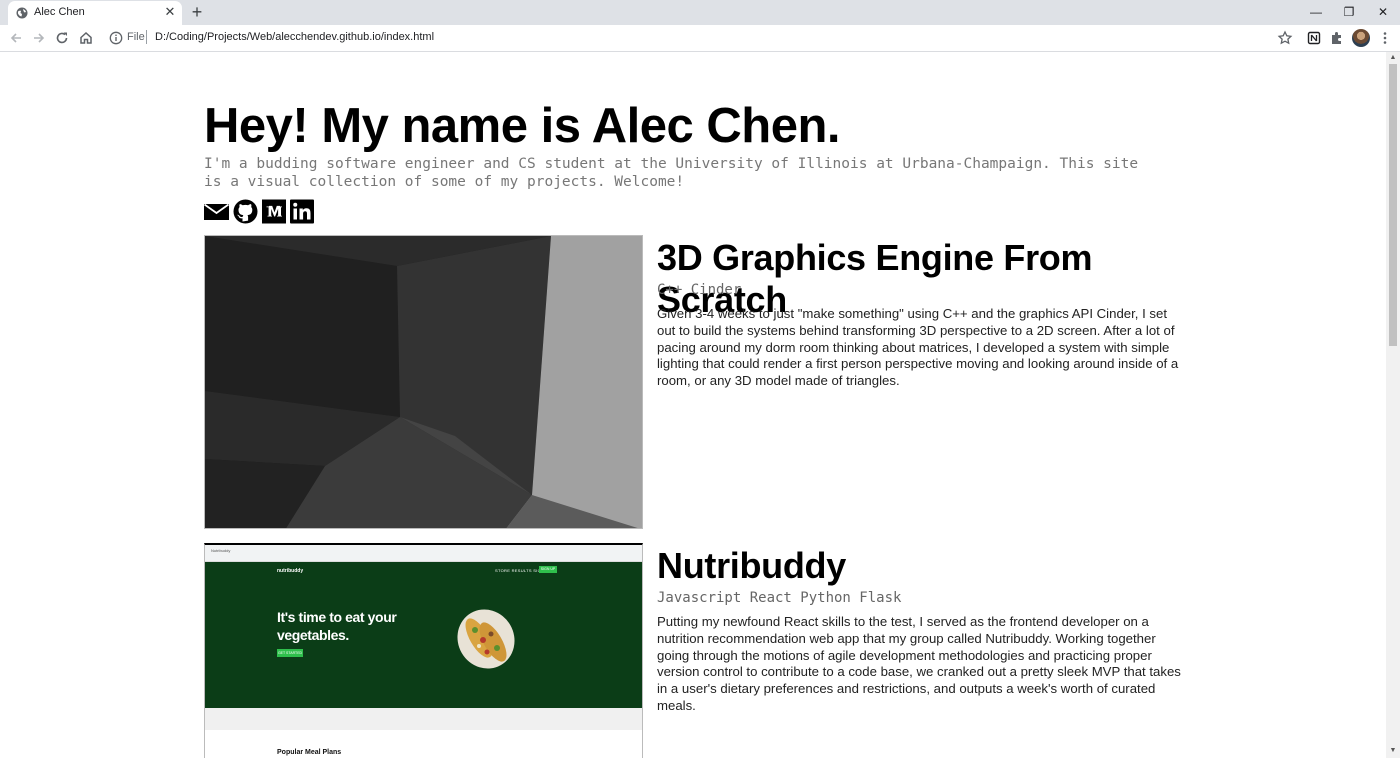 The width and height of the screenshot is (1400, 758). Describe the element at coordinates (337, 626) in the screenshot. I see `nutribuddy-headline: It's time to eat your vegetables.` at that location.